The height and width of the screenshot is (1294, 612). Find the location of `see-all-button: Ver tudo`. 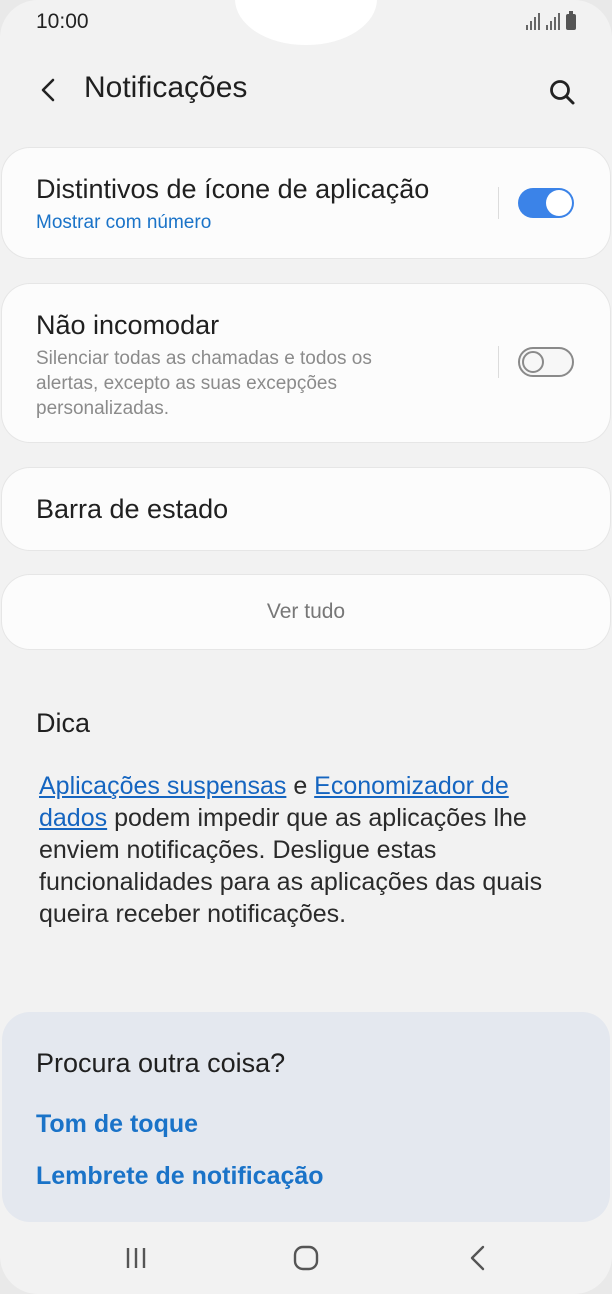

see-all-button: Ver tudo is located at coordinates (306, 612).